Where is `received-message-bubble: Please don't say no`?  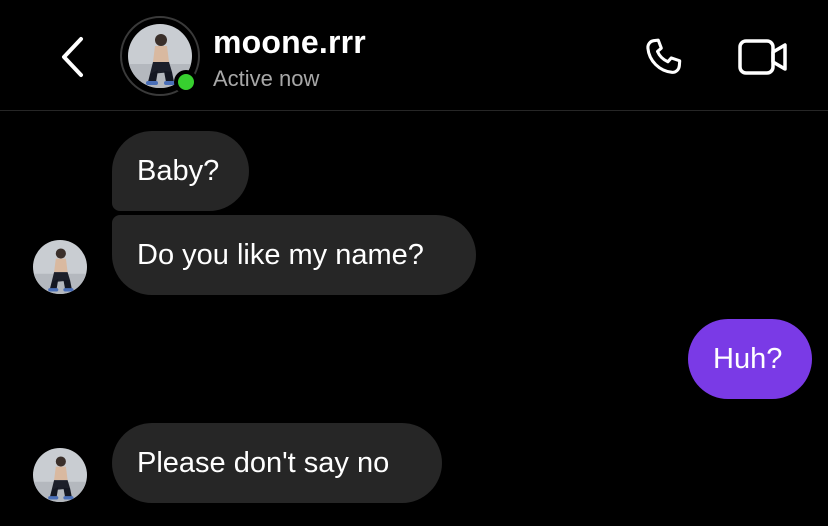 received-message-bubble: Please don't say no is located at coordinates (277, 463).